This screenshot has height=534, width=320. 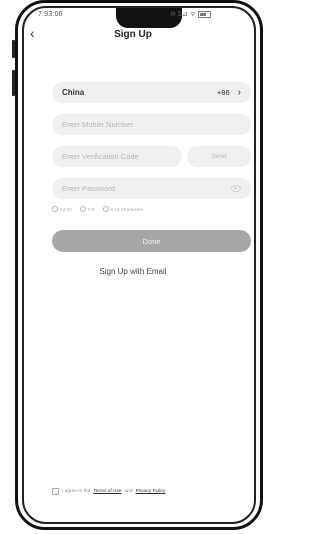 What do you see at coordinates (97, 209) in the screenshot?
I see `password-rules: Aa-Zz 0-9 6-16 Characters` at bounding box center [97, 209].